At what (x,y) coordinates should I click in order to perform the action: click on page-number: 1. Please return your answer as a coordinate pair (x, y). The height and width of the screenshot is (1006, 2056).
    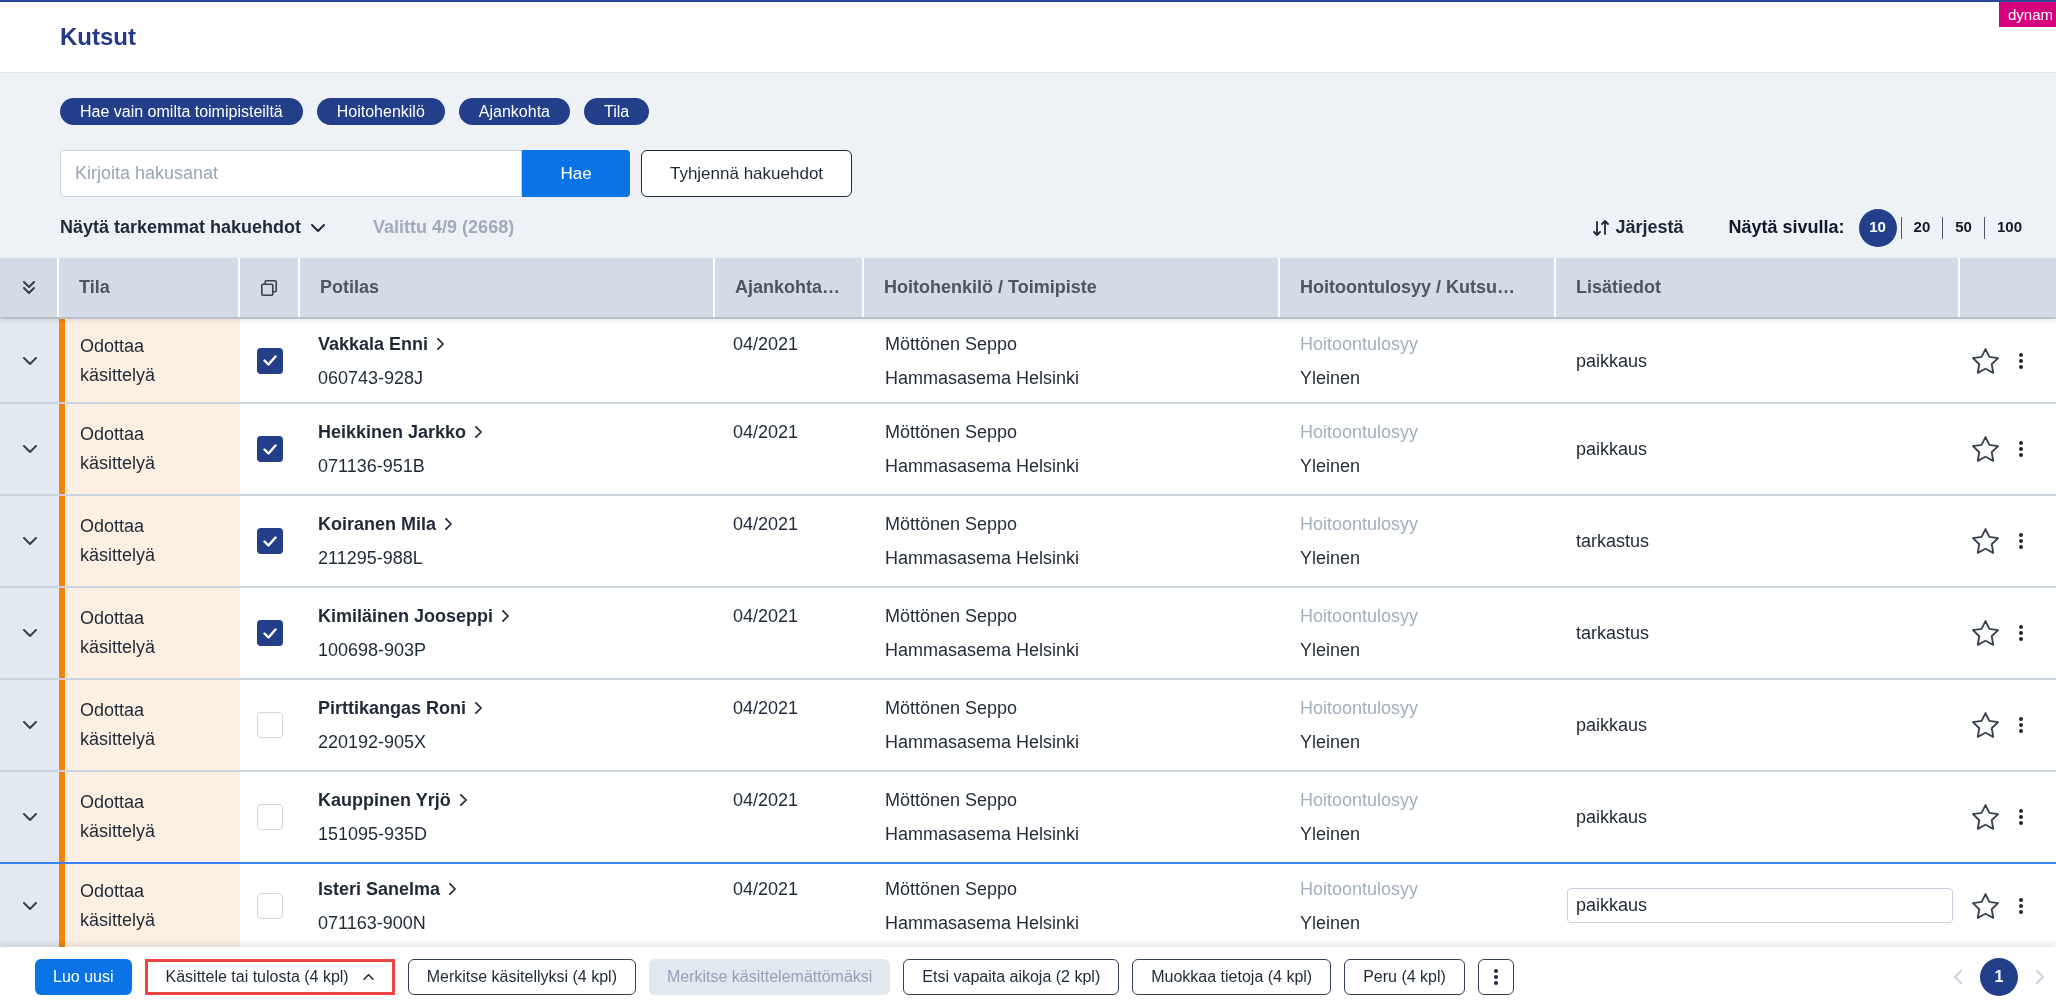
    Looking at the image, I should click on (1999, 976).